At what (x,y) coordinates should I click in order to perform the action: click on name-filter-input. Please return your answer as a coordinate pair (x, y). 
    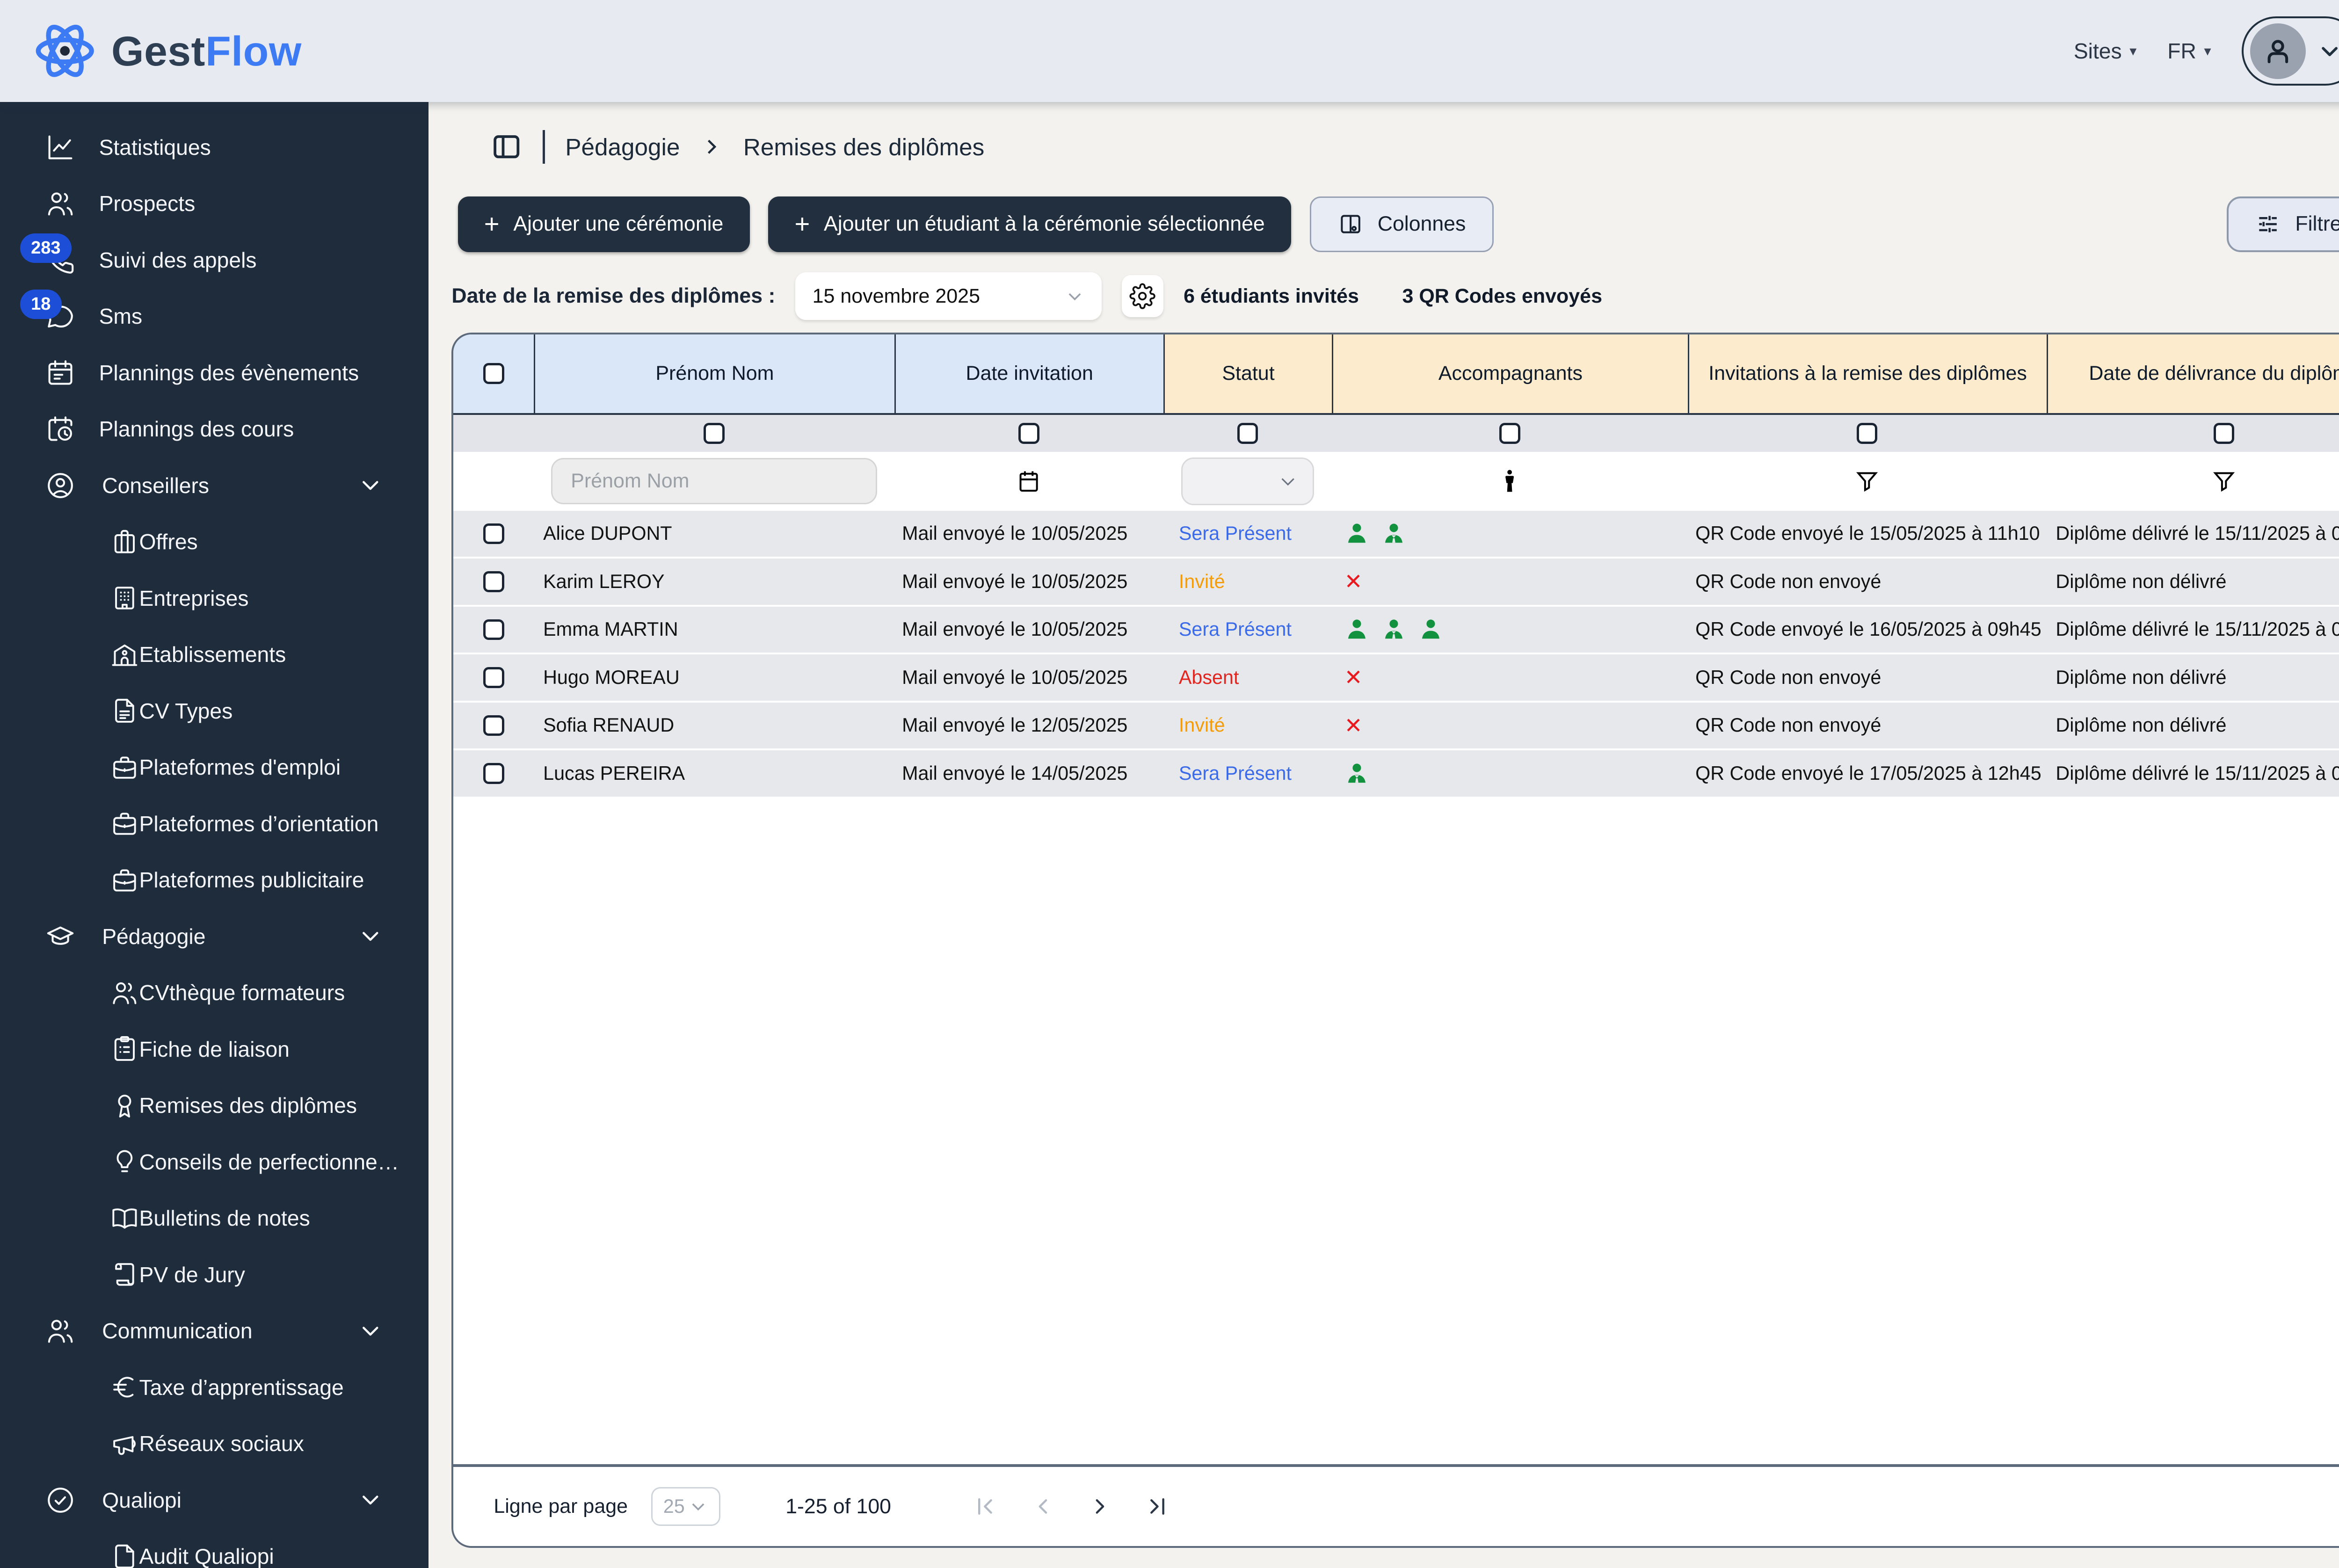
    Looking at the image, I should click on (714, 482).